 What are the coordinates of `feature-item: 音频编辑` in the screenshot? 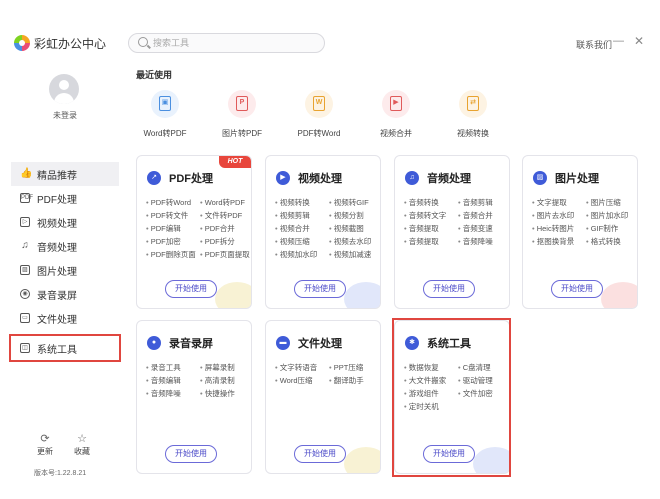 It's located at (173, 380).